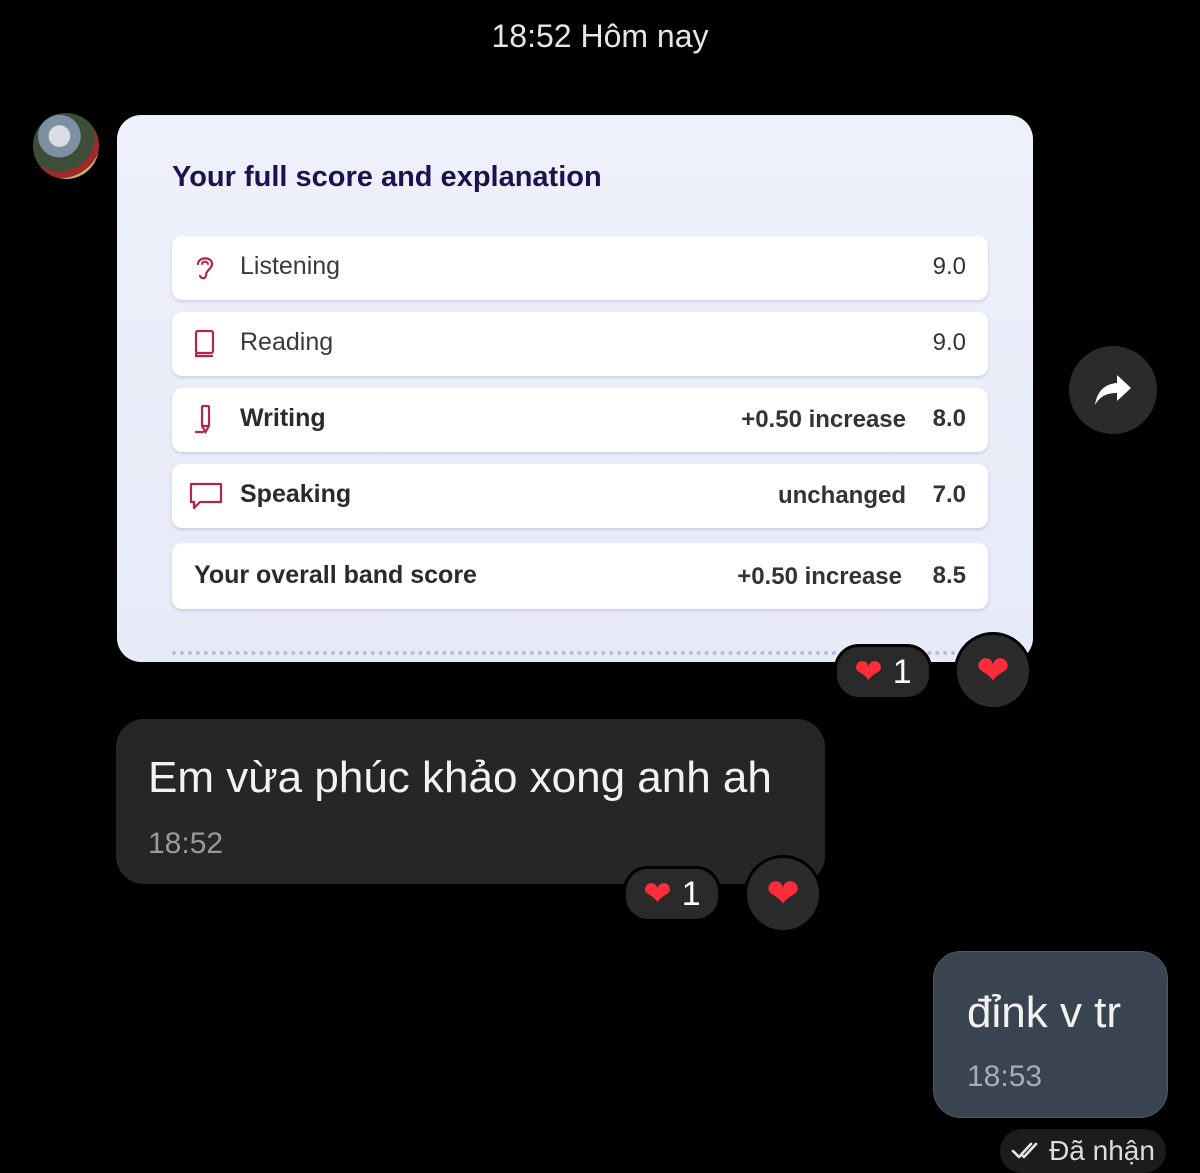 The image size is (1200, 1173). What do you see at coordinates (819, 576) in the screenshot?
I see `overall-change: +0.50 increase` at bounding box center [819, 576].